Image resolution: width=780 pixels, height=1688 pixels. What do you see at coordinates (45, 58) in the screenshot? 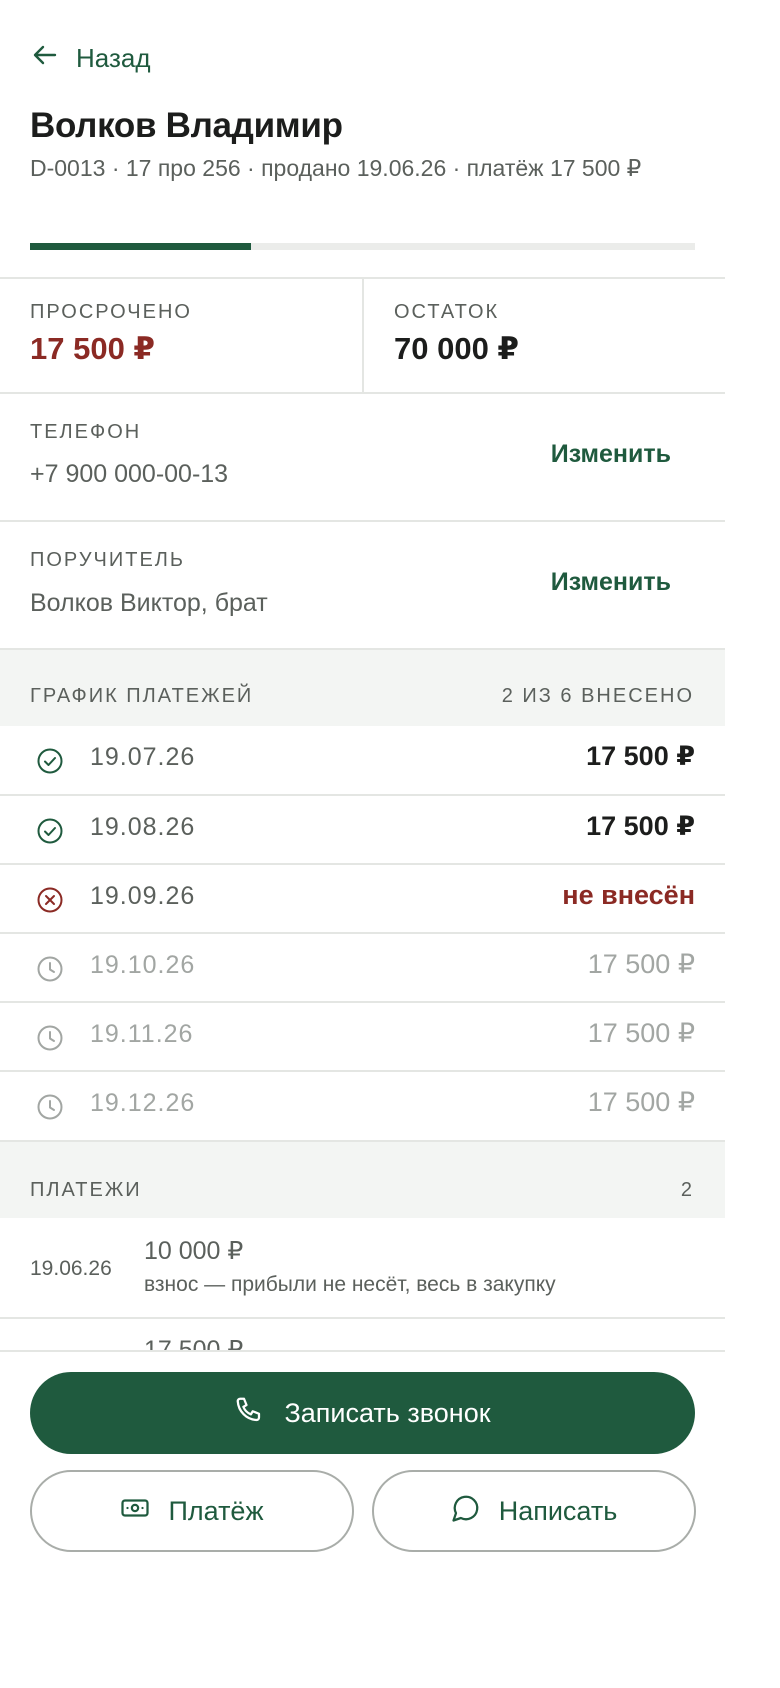
I see `arrow-left-icon` at bounding box center [45, 58].